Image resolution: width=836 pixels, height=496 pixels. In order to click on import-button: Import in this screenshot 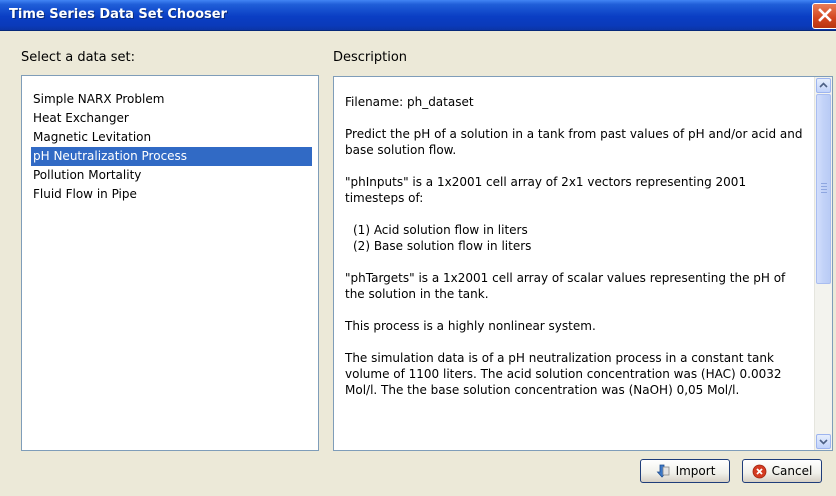, I will do `click(685, 471)`.